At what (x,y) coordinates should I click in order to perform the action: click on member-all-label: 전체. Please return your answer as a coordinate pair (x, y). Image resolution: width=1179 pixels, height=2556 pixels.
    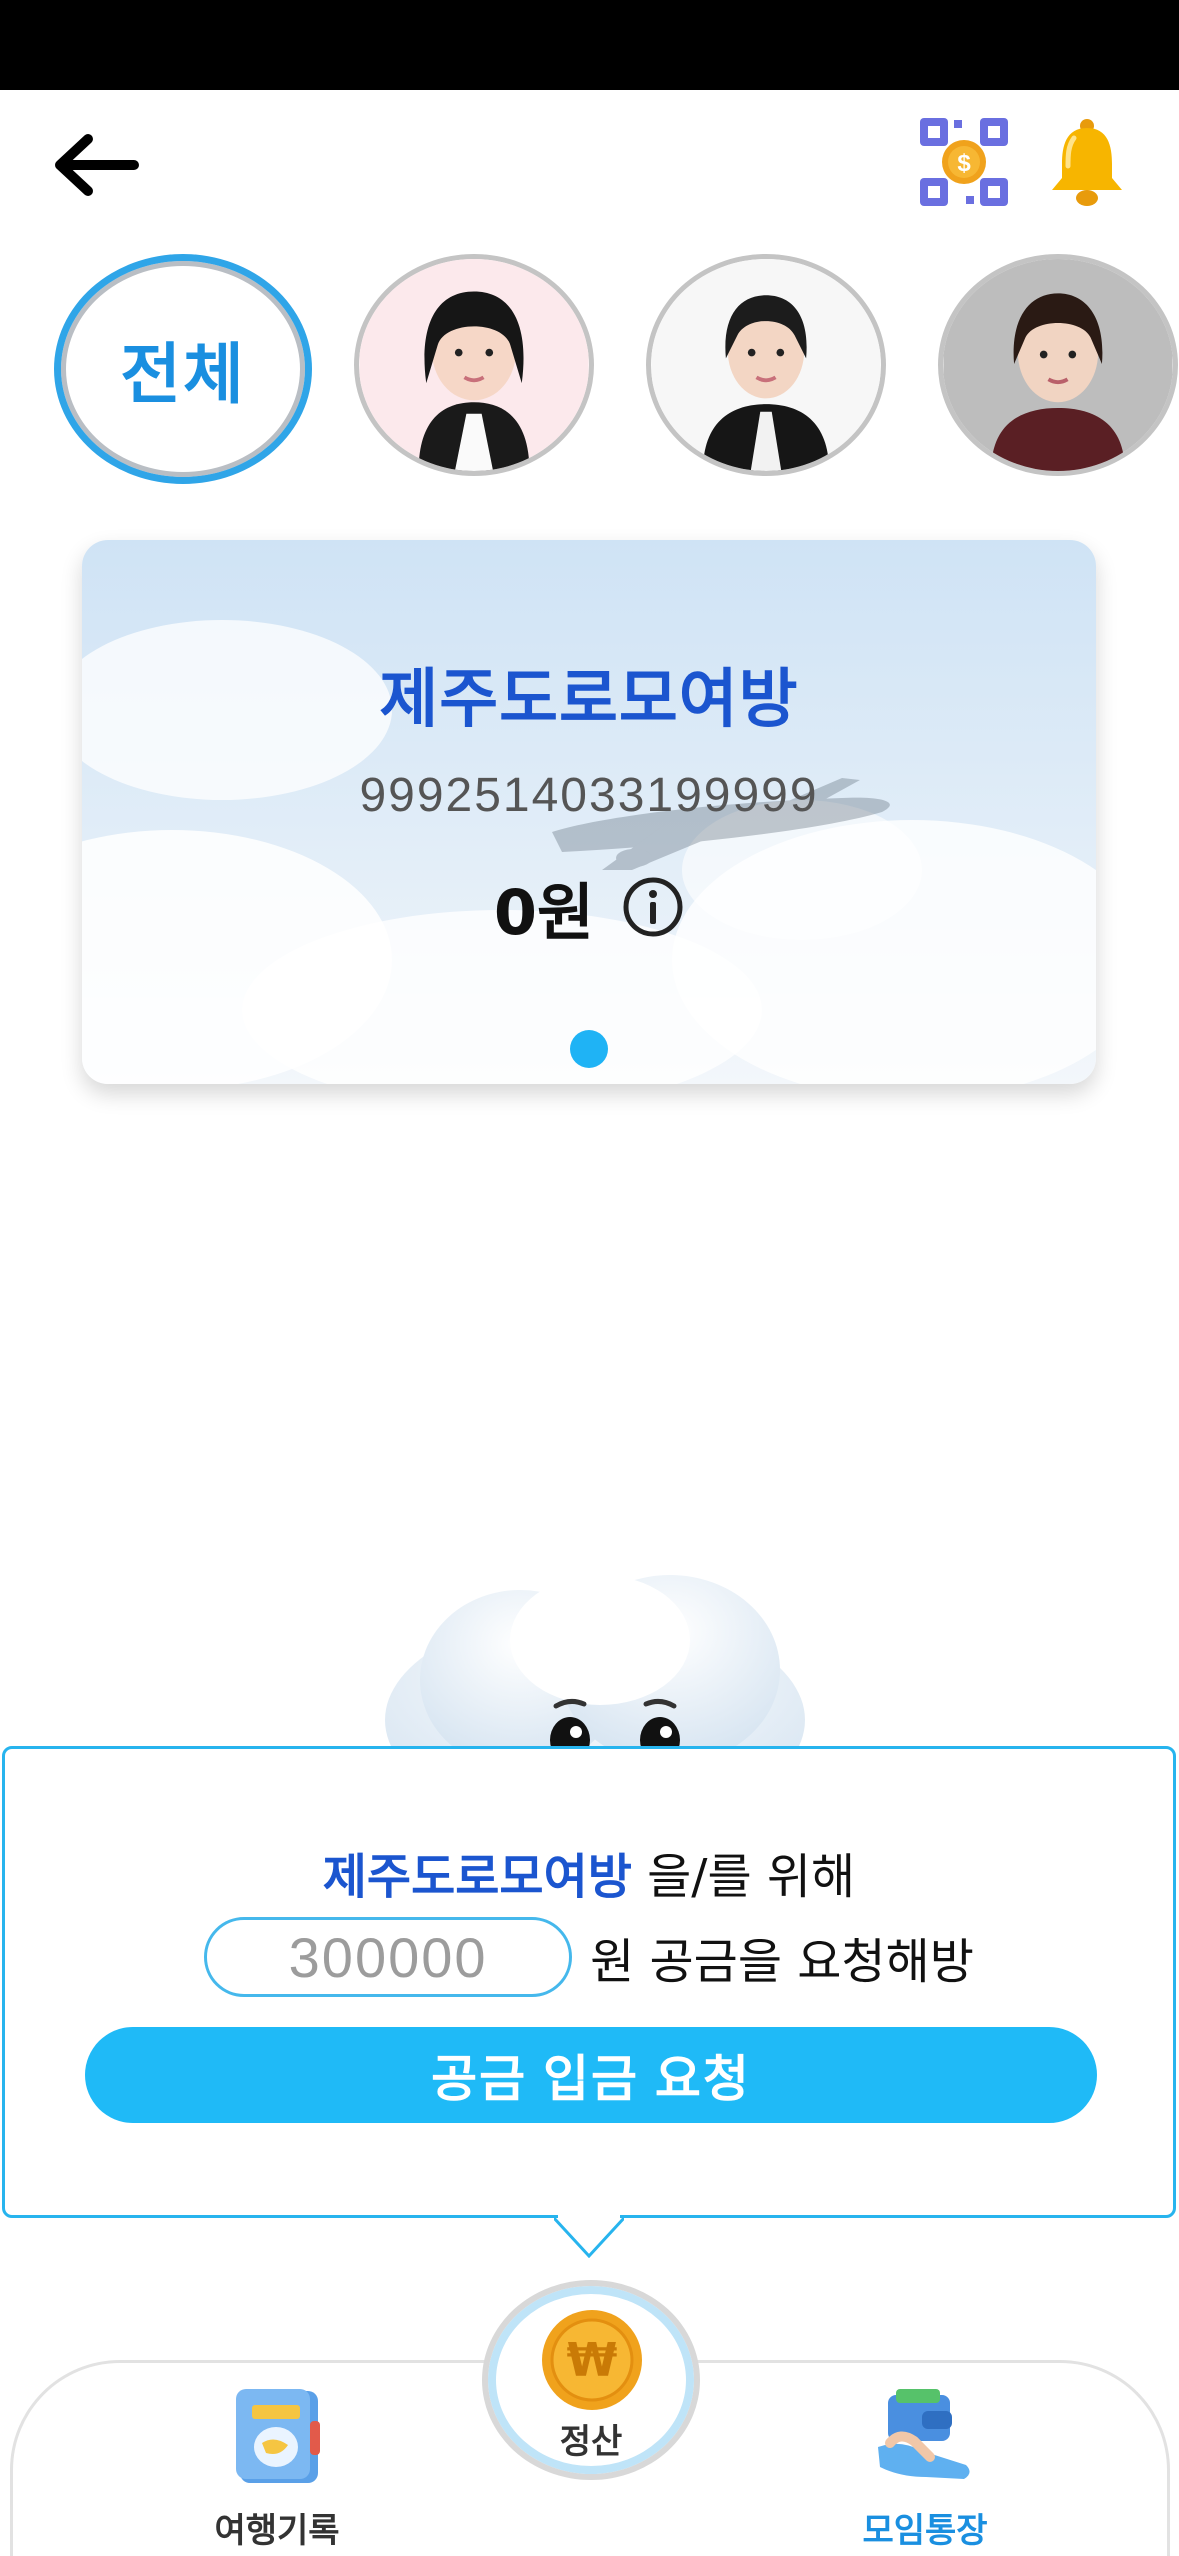
    Looking at the image, I should click on (183, 374).